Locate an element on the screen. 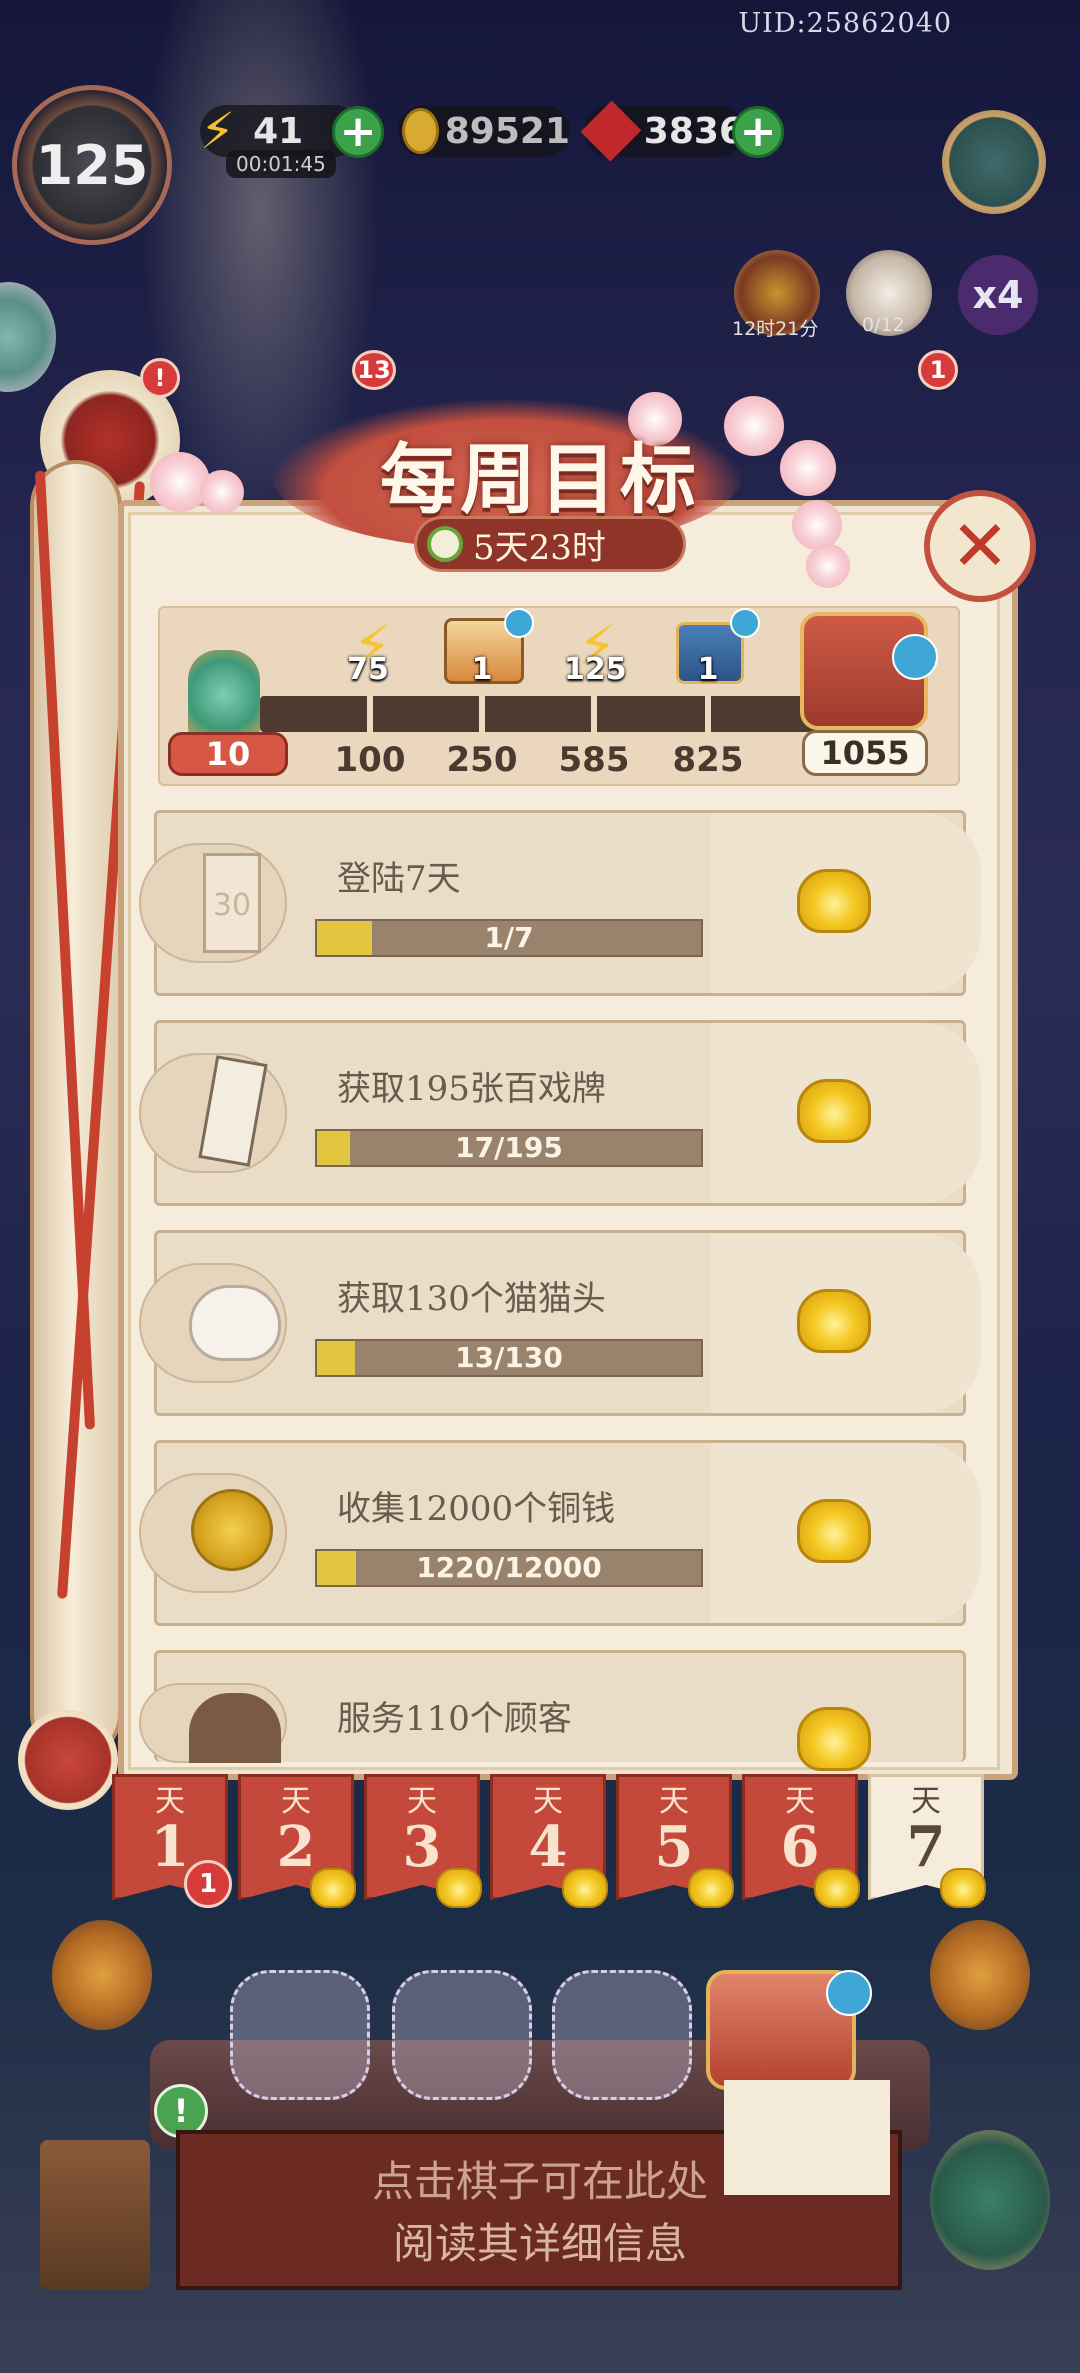 This screenshot has height=2373, width=1080. scroll-rod-cap is located at coordinates (68, 1760).